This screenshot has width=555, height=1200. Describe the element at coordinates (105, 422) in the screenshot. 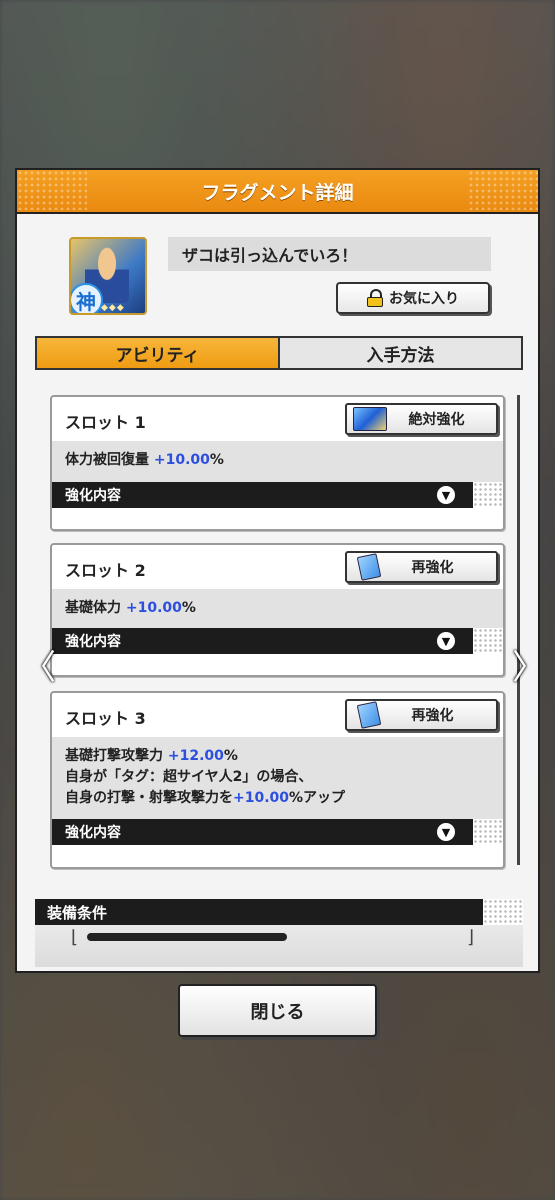

I see `slot-title: スロット 1` at that location.